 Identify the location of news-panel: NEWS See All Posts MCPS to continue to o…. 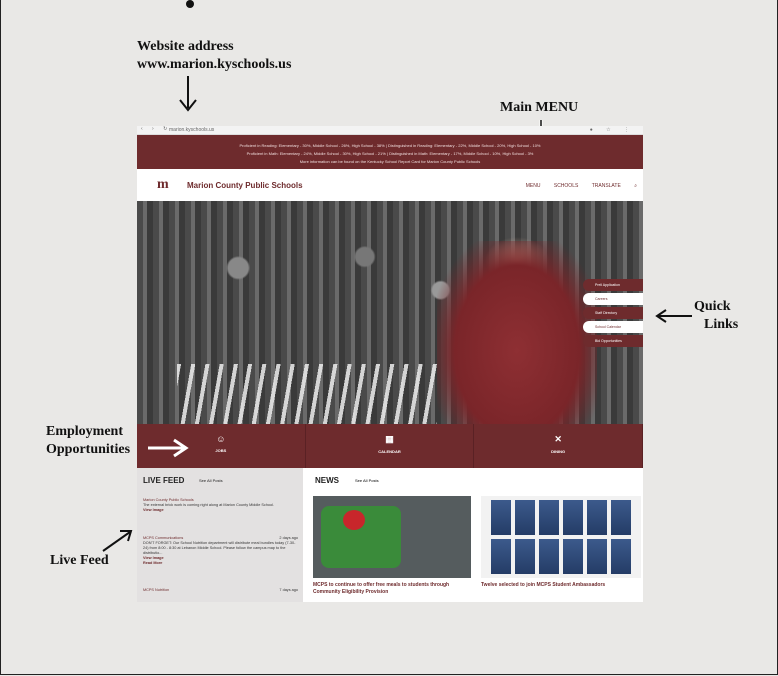
(478, 535).